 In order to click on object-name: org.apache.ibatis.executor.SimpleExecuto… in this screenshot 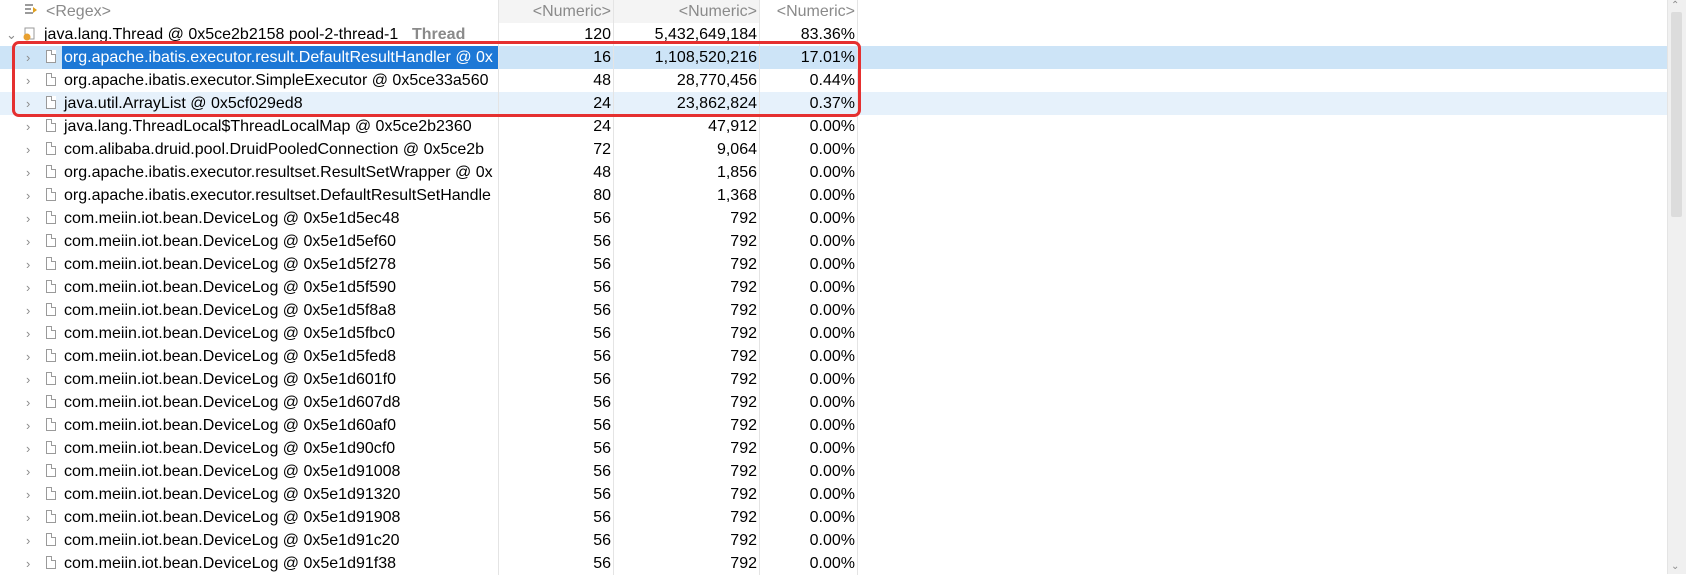, I will do `click(276, 80)`.